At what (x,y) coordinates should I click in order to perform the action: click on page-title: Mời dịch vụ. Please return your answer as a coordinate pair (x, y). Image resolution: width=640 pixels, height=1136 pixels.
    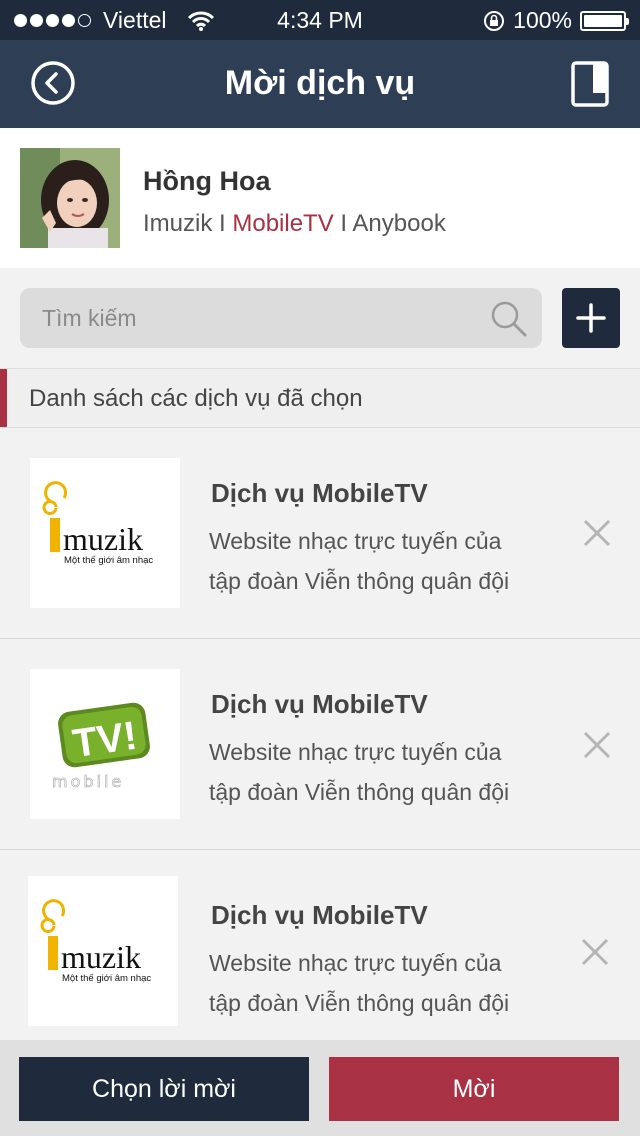
    Looking at the image, I should click on (320, 83).